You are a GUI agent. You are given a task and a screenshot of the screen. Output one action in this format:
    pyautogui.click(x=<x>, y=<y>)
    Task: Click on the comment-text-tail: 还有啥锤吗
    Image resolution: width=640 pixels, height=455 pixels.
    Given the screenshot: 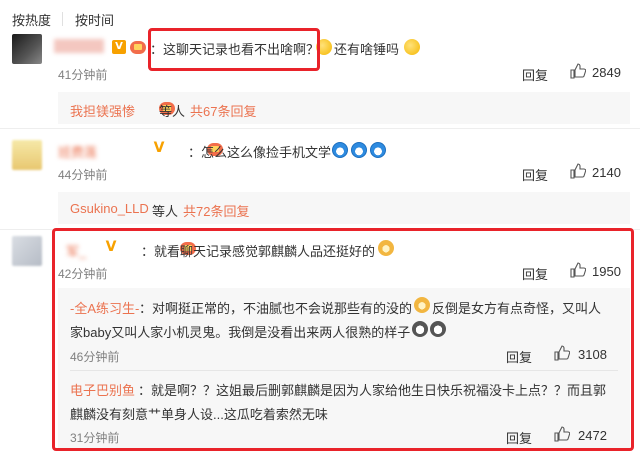 What is the action you would take?
    pyautogui.click(x=367, y=49)
    